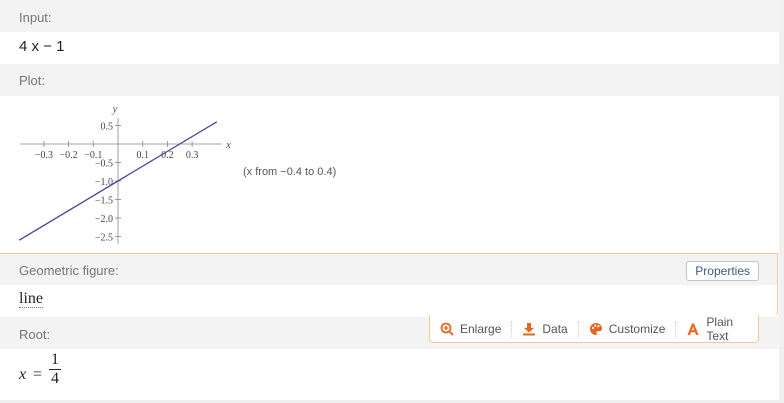 The image size is (784, 403). Describe the element at coordinates (35, 334) in the screenshot. I see `root-label: Root:` at that location.